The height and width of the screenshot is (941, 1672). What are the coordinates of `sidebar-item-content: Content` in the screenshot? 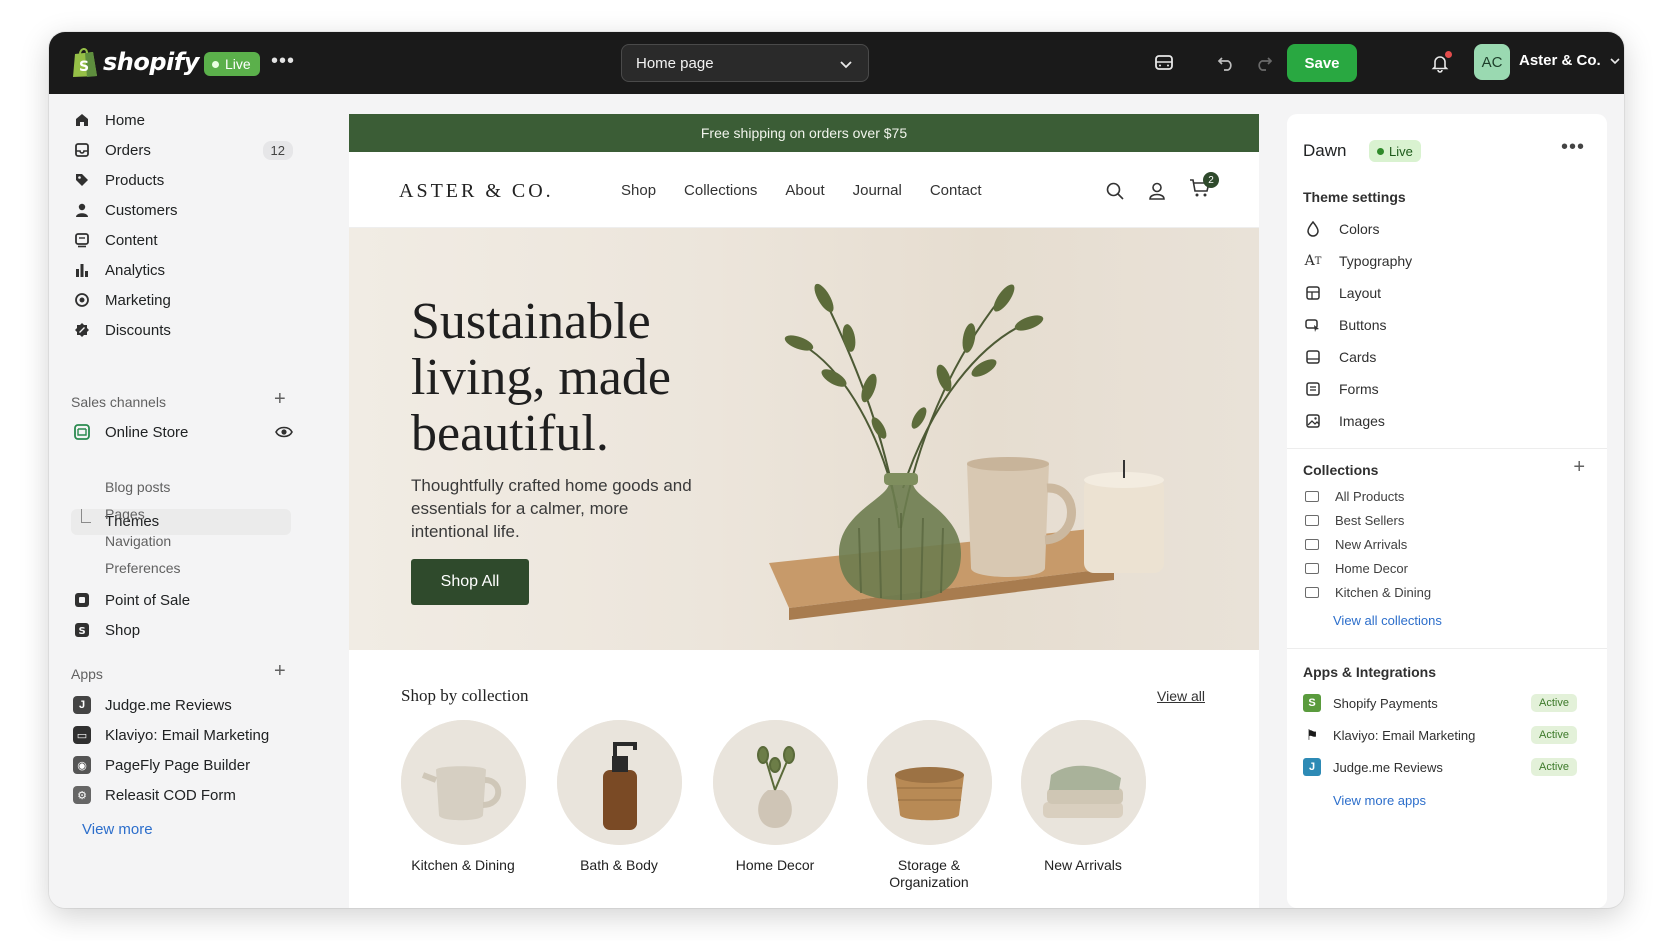 It's located at (183, 240).